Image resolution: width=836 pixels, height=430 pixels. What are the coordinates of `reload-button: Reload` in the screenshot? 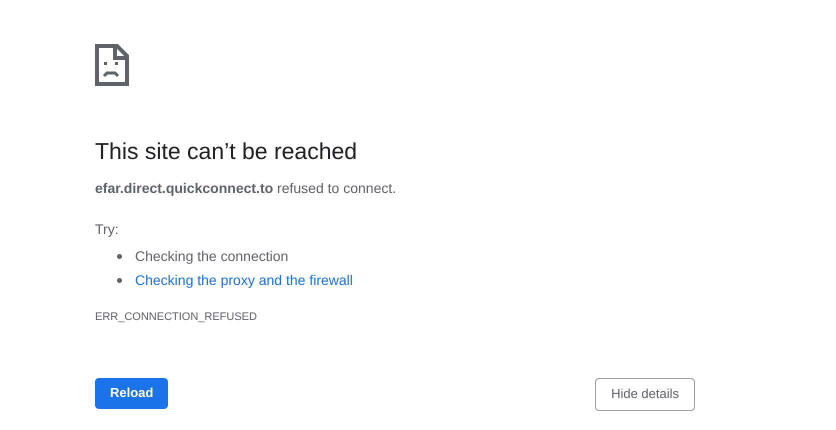 It's located at (131, 393).